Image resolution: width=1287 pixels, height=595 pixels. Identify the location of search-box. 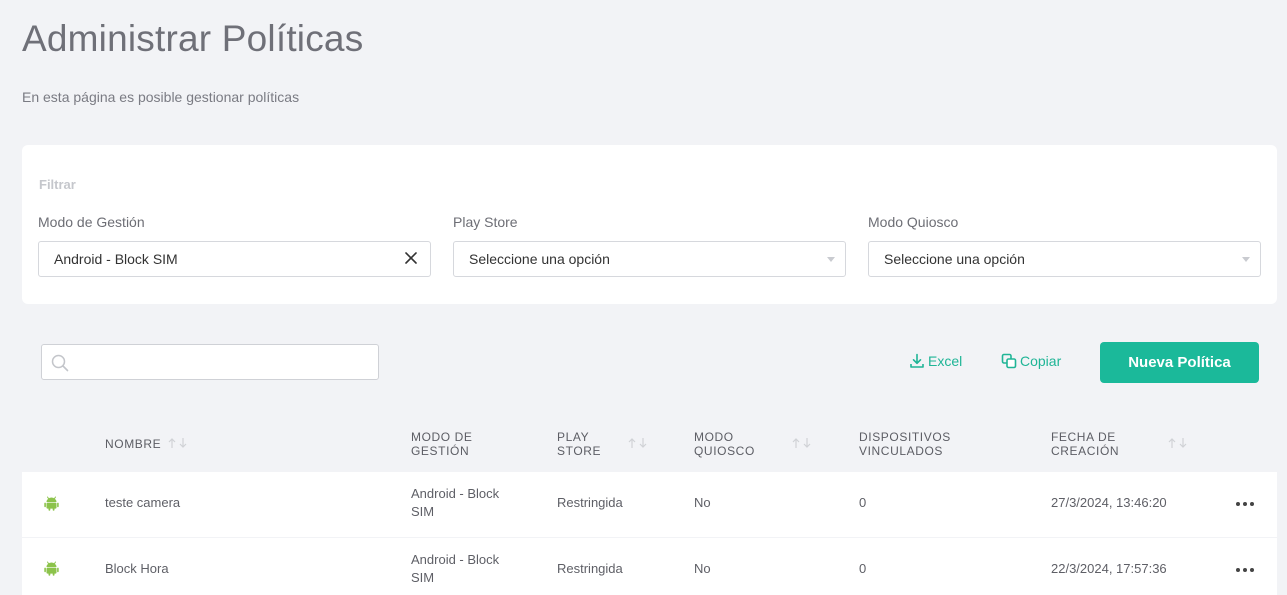
(210, 362).